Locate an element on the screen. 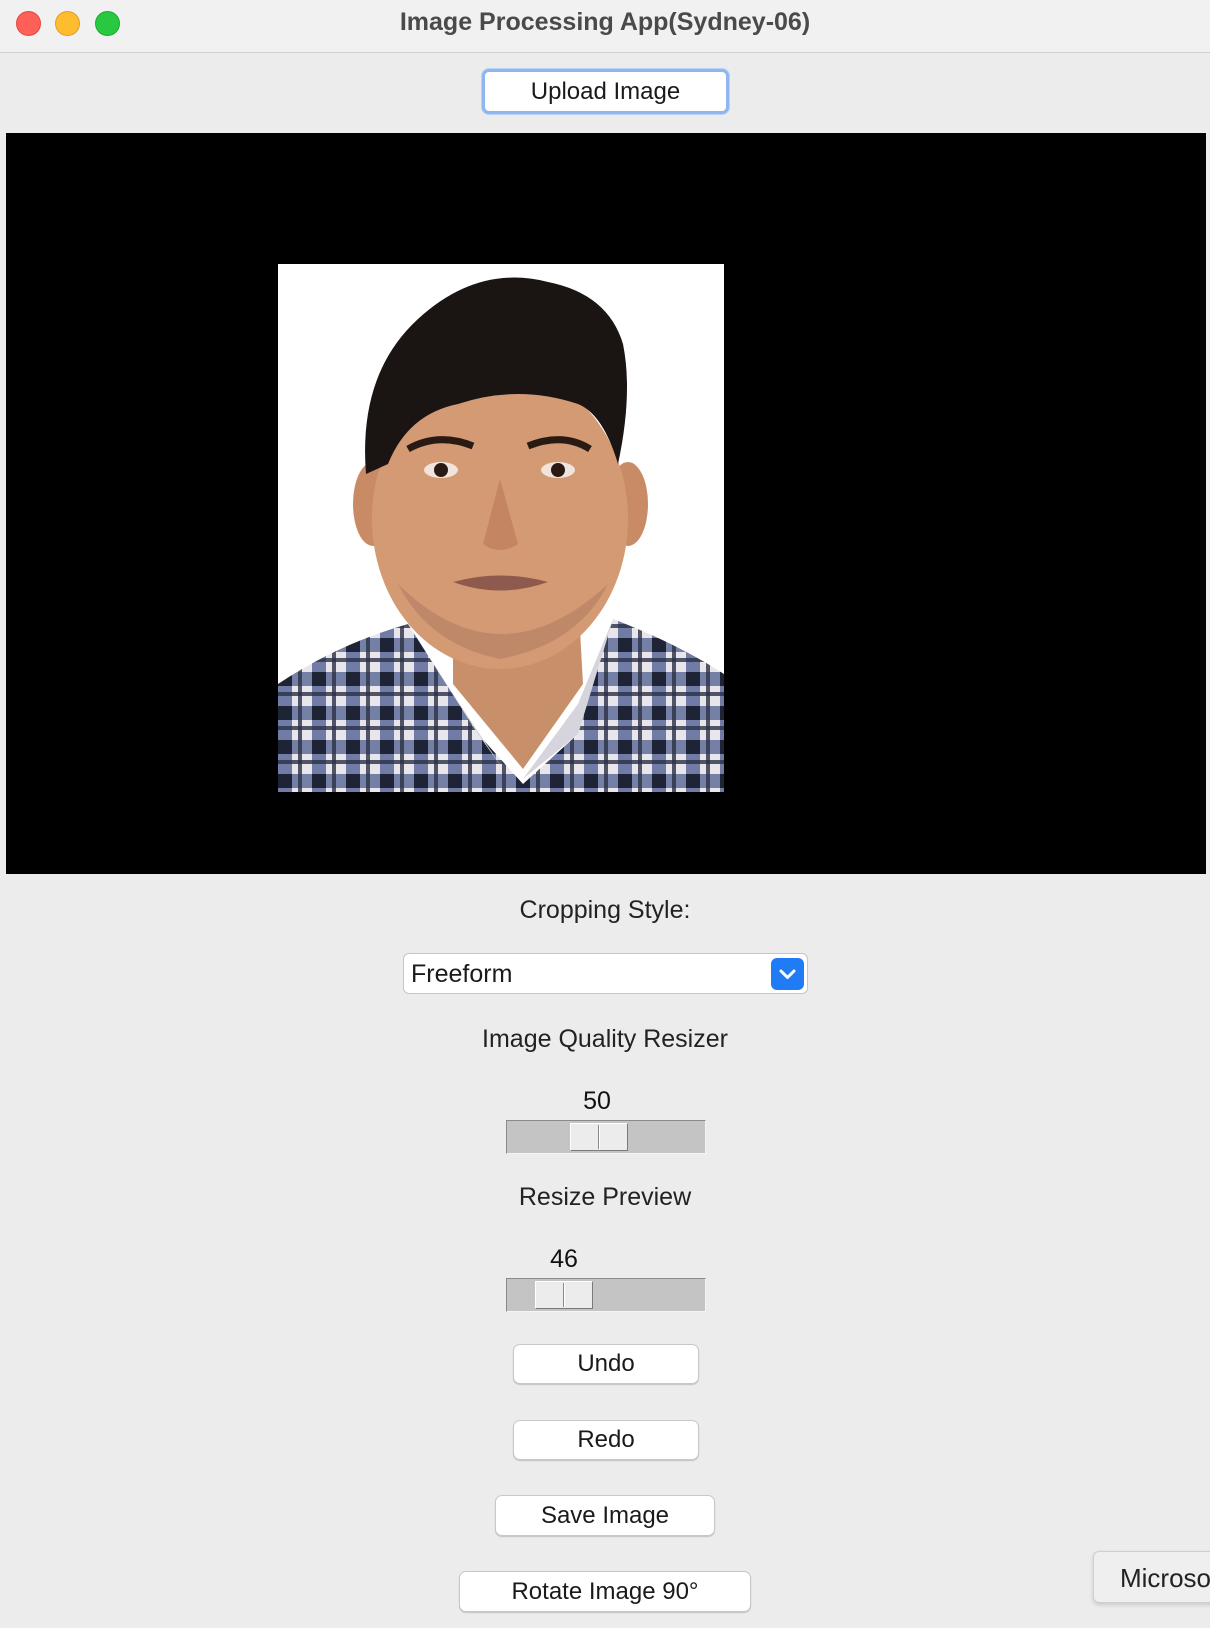 The image size is (1210, 1628). chevron-down-icon is located at coordinates (787, 974).